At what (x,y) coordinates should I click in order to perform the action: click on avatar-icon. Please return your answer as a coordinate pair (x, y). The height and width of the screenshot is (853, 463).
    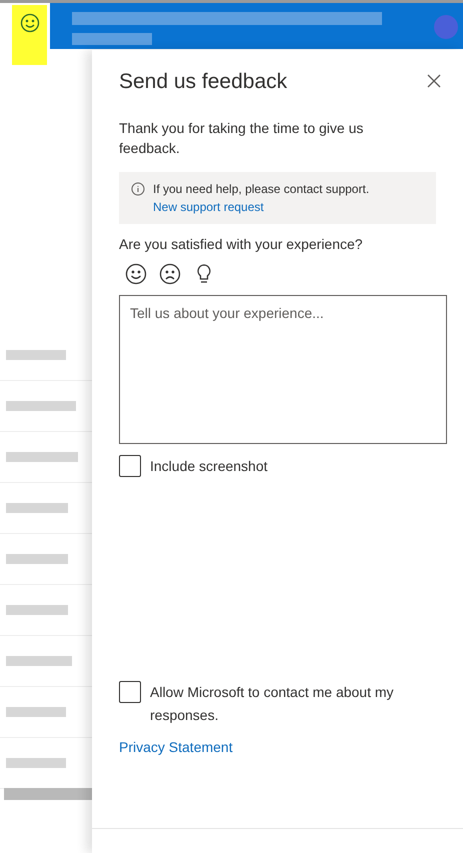
    Looking at the image, I should click on (446, 27).